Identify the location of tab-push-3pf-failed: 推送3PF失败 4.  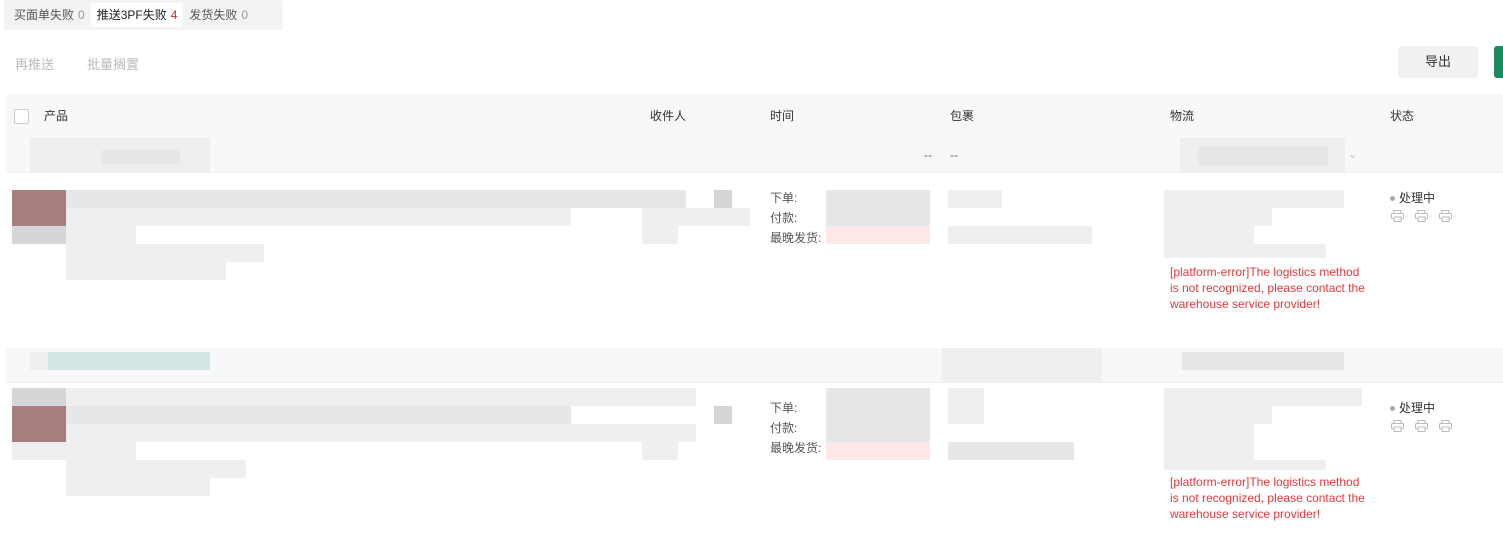
(137, 15).